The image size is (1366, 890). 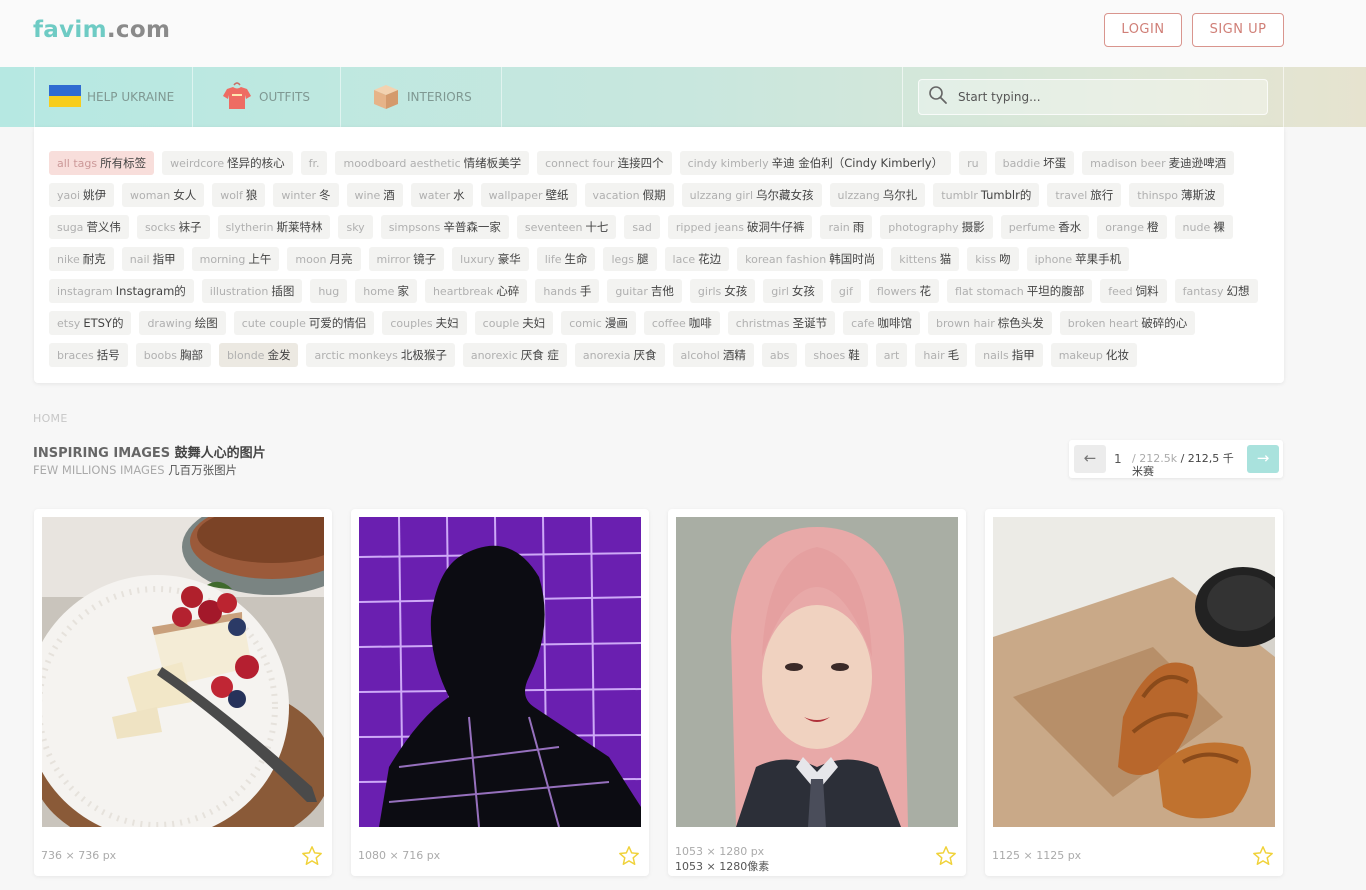 I want to click on tag-chip: madison beer 麦迪逊啤酒, so click(x=1158, y=163).